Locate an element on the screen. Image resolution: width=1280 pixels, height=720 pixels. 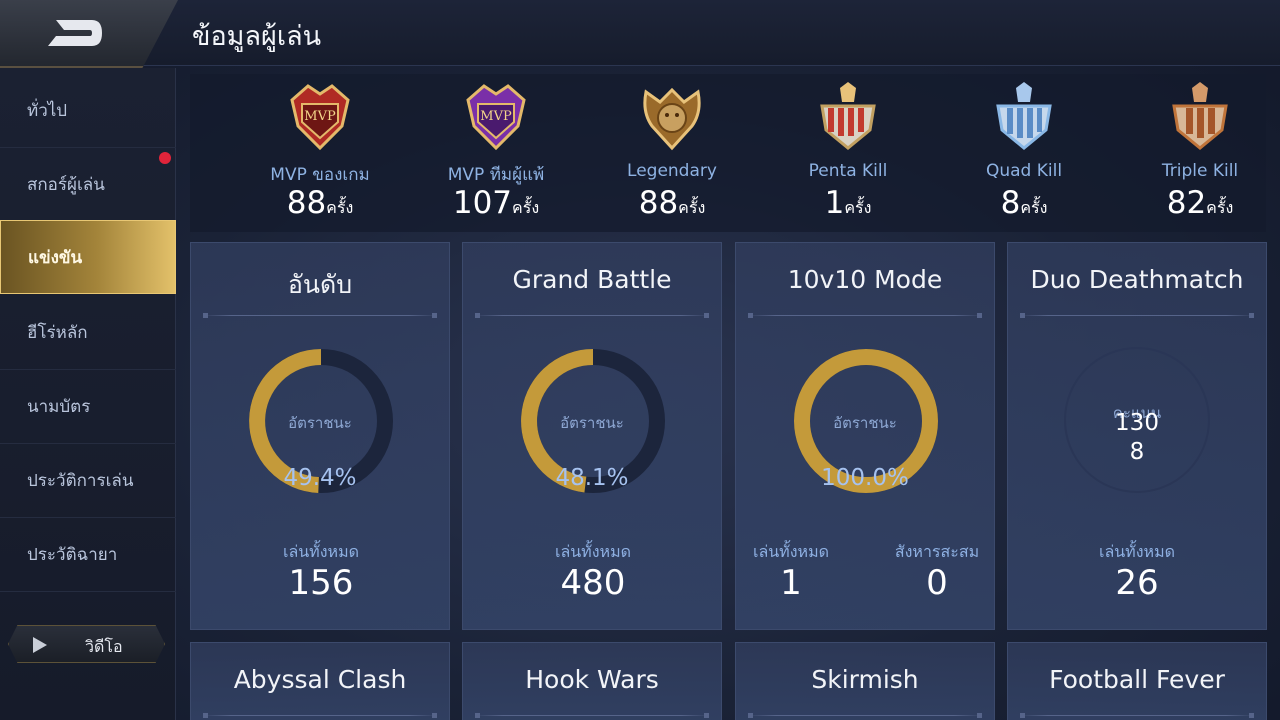
win-rate-value: 100.0% is located at coordinates (865, 478).